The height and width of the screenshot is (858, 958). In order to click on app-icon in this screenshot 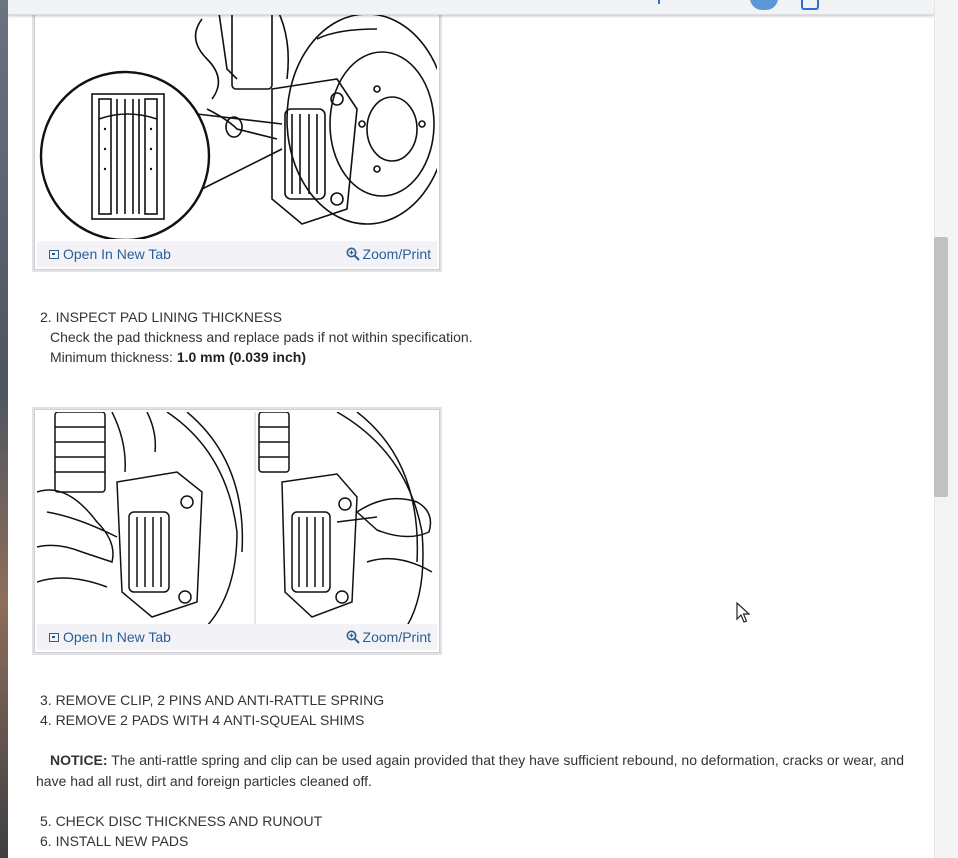, I will do `click(810, 5)`.